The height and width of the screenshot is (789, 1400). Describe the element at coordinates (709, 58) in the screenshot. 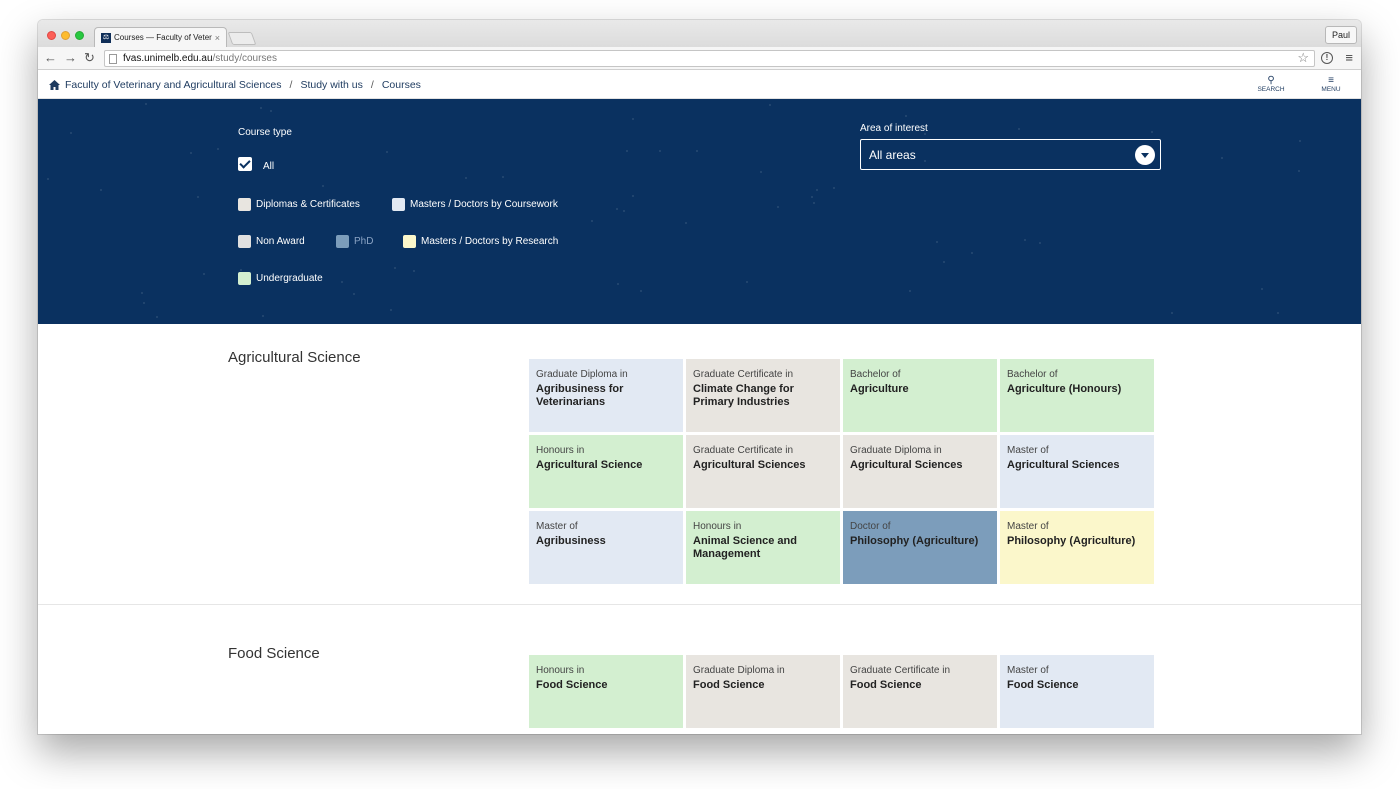

I see `address-bar: fvas.unimelb.edu.au/study/courses` at that location.